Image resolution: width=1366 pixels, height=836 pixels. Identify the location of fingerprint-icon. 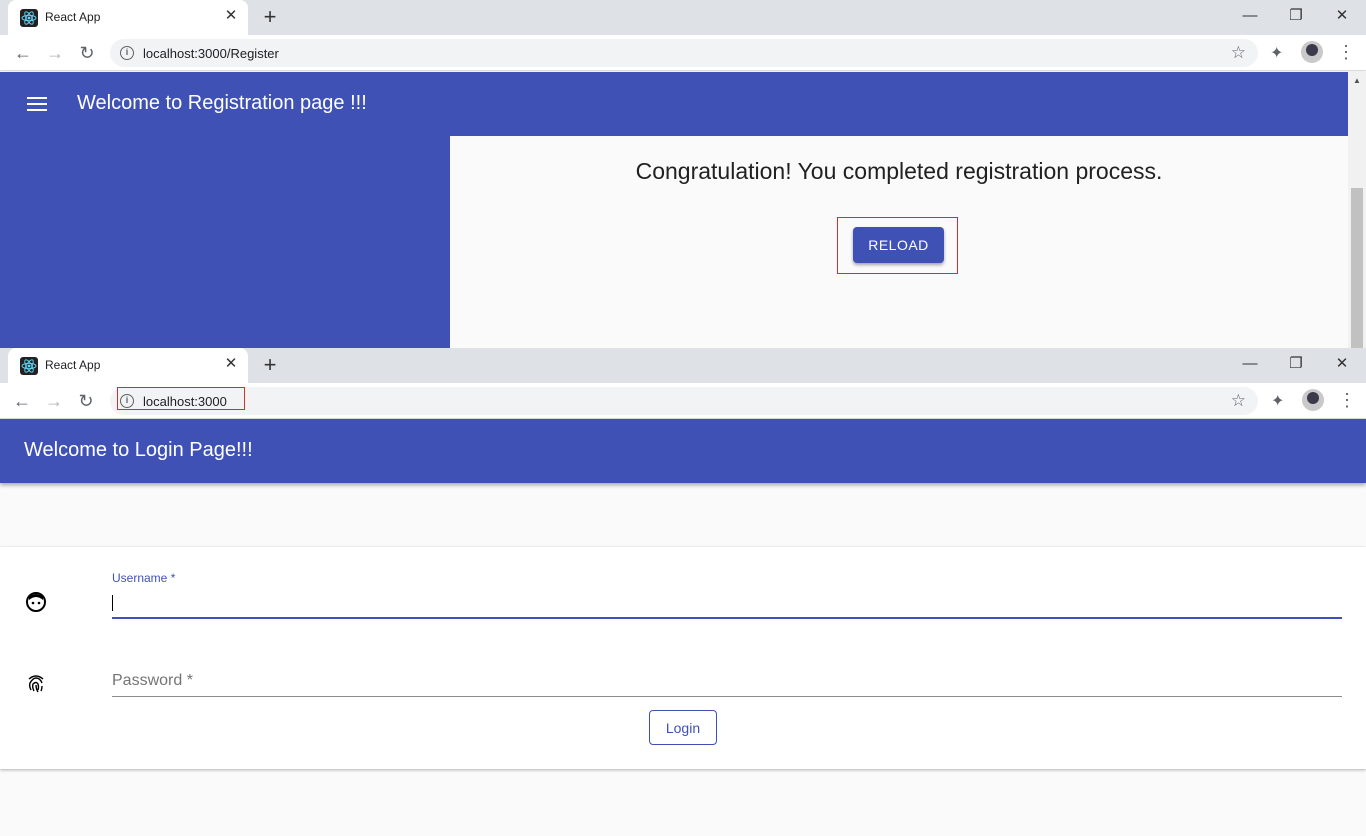
(36, 683).